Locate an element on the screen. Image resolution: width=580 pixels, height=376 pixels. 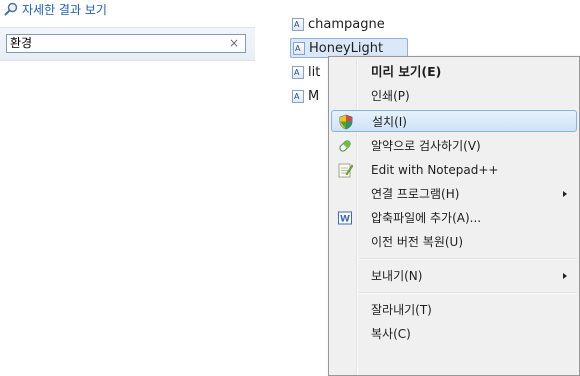
menu-item-restore-previous-versions: 이전 버전 복원(U) is located at coordinates (454, 242).